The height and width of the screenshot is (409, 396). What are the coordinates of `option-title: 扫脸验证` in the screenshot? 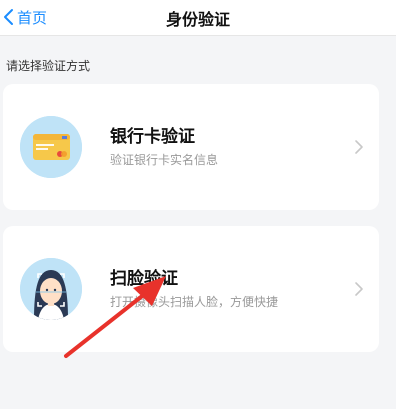 It's located at (144, 279).